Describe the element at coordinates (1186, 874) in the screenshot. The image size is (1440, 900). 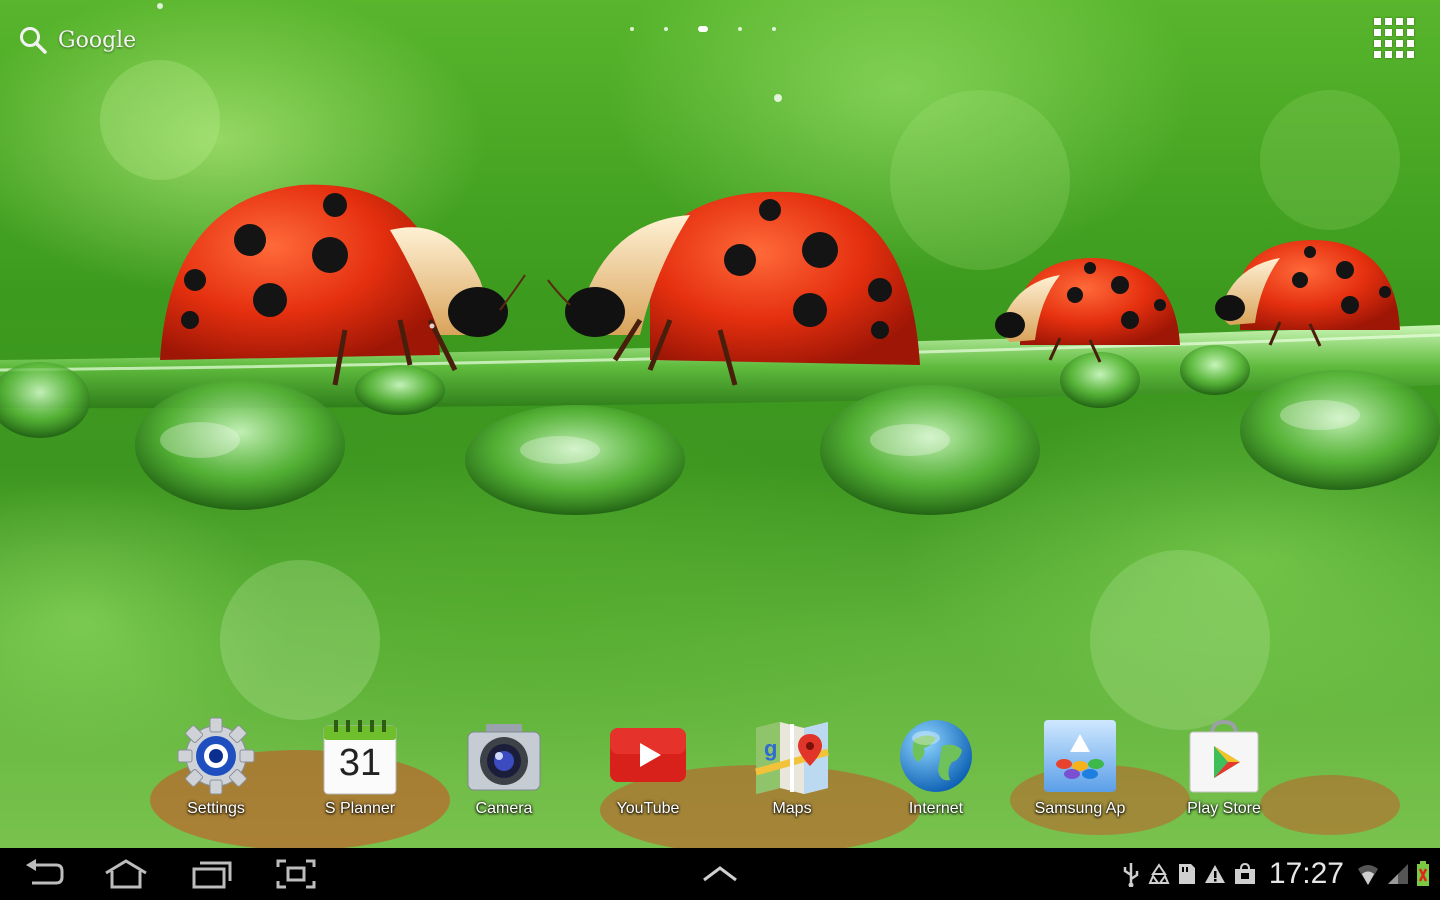
I see `sd-card-icon` at that location.